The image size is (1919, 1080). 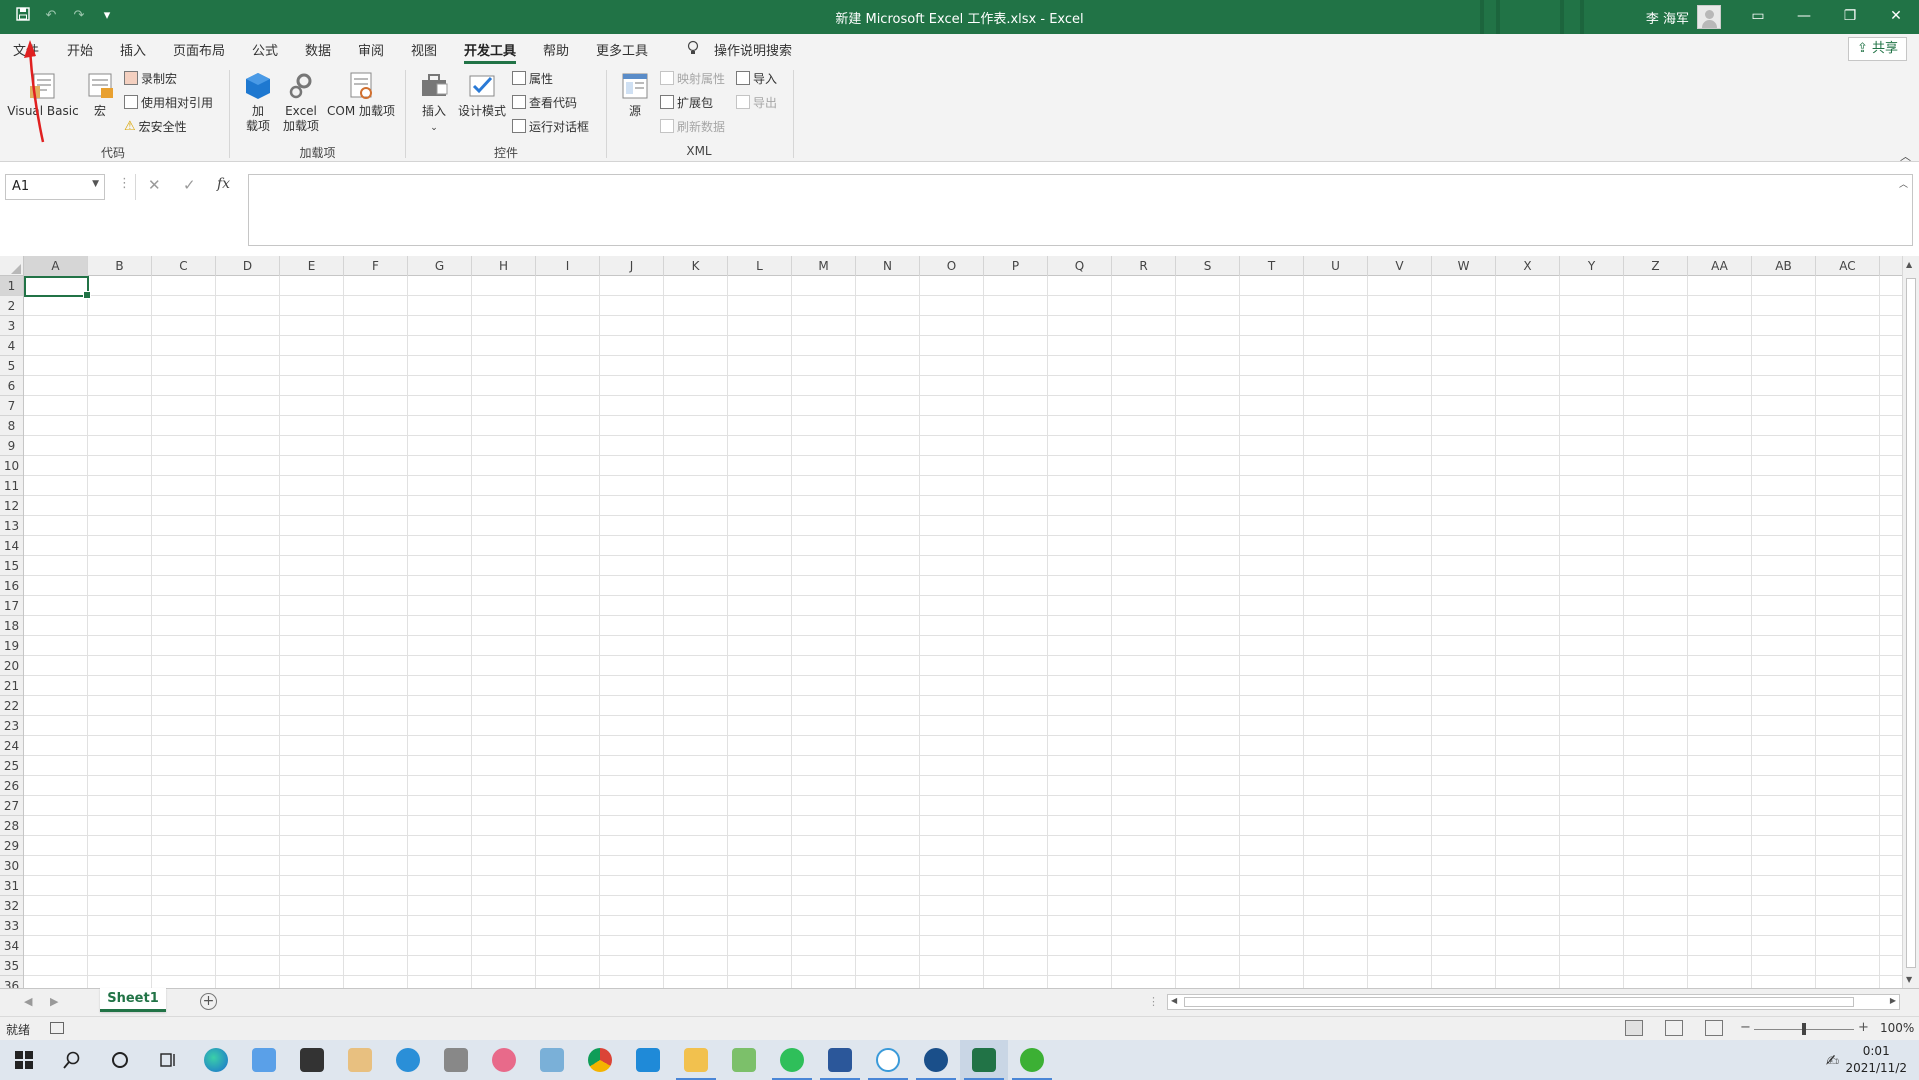 What do you see at coordinates (376, 266) in the screenshot?
I see `column-header: F` at bounding box center [376, 266].